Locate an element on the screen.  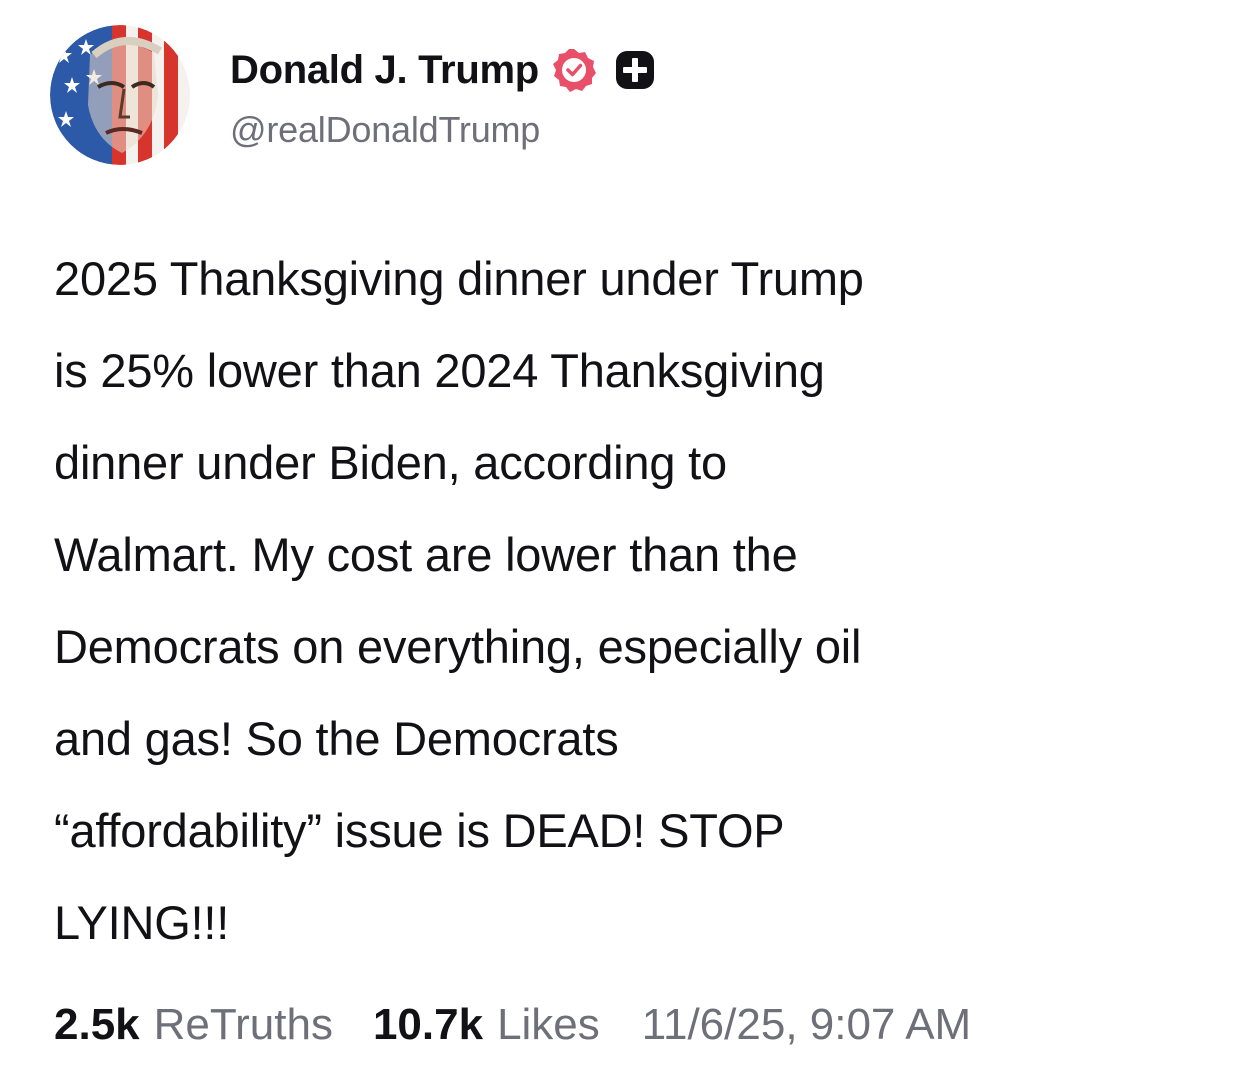
account-identity: Donald J. Trump @realDonaldTrump is located at coordinates (443, 95).